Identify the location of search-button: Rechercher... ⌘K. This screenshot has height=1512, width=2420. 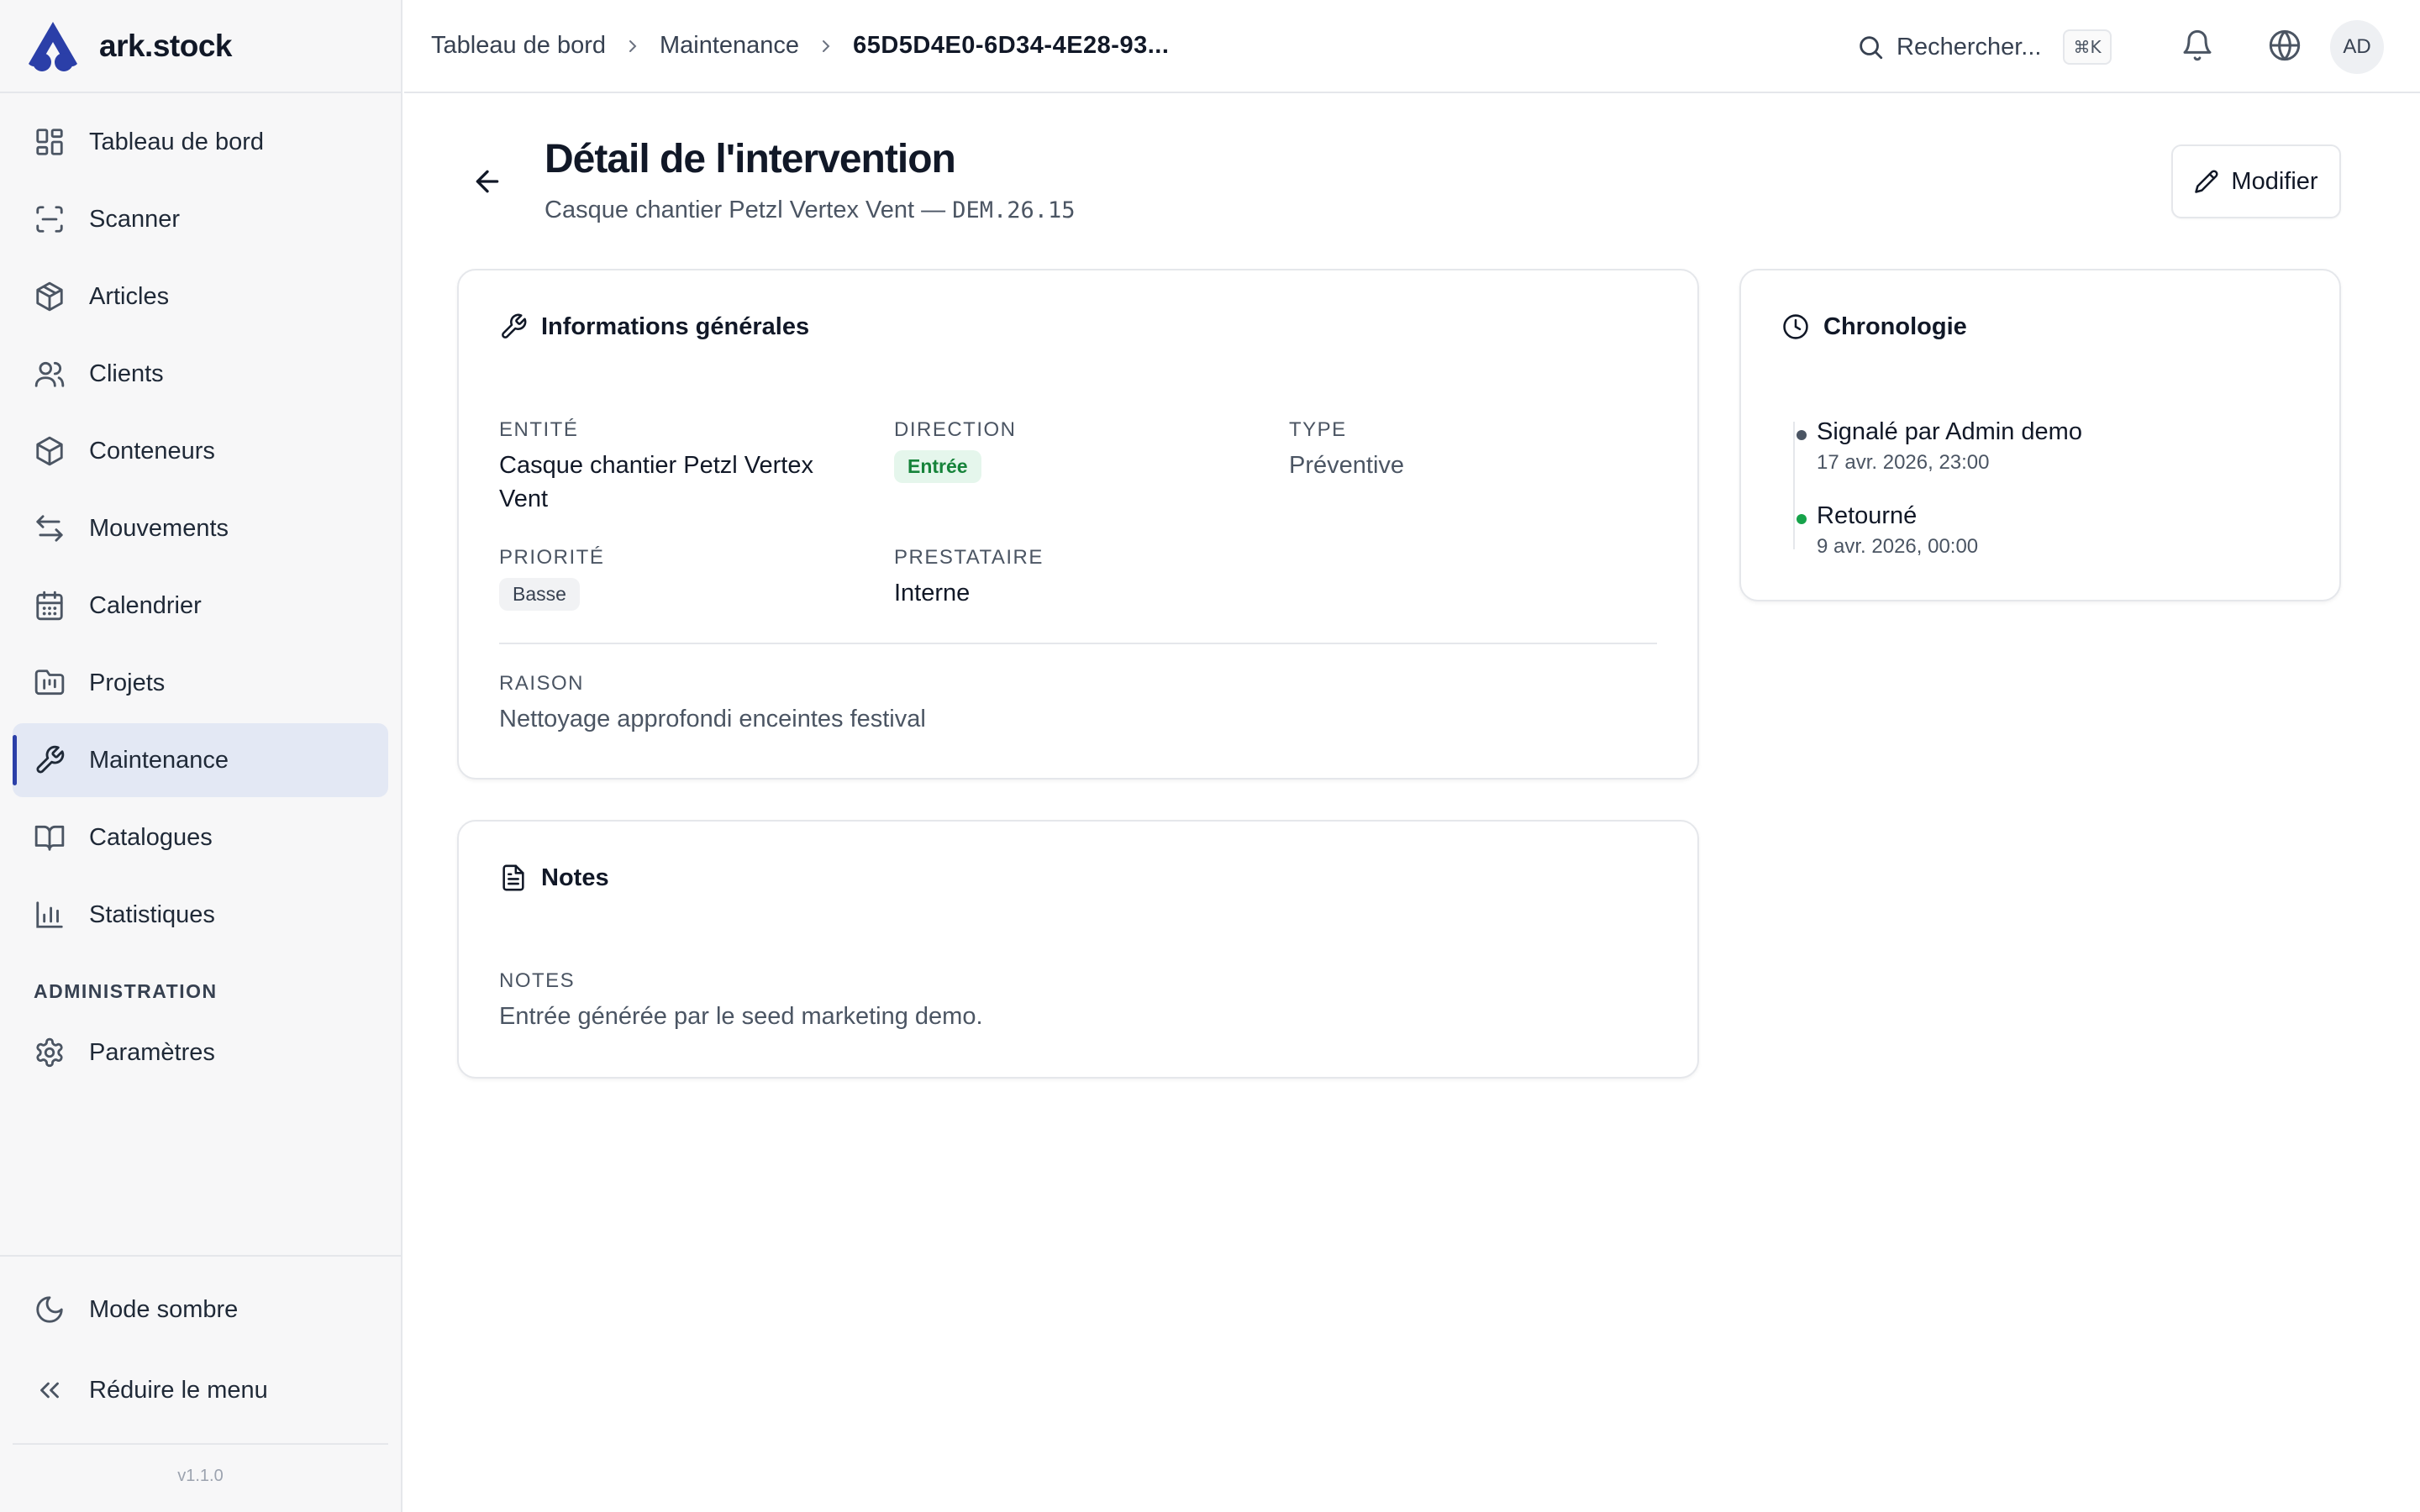
(1984, 47).